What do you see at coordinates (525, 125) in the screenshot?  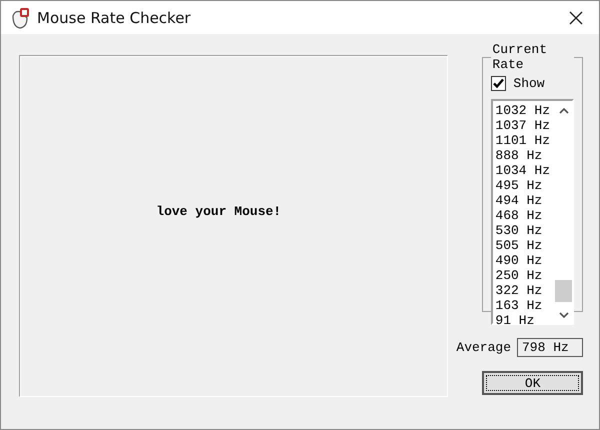 I see `rate-list-item: 1037 Hz` at bounding box center [525, 125].